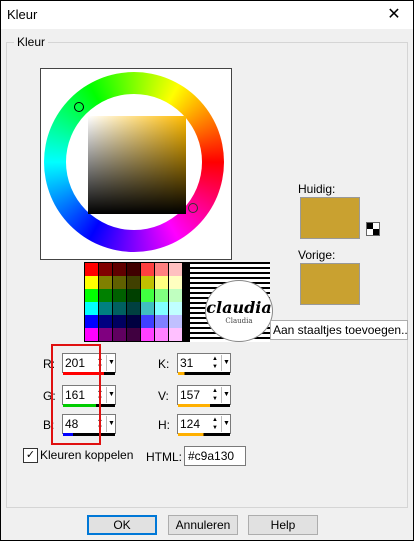  Describe the element at coordinates (195, 363) in the screenshot. I see `k-input` at that location.